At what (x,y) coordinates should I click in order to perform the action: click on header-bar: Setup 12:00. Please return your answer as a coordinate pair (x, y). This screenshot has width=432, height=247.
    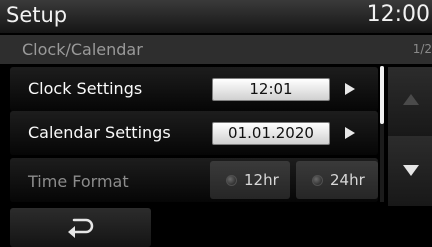
    Looking at the image, I should click on (216, 16).